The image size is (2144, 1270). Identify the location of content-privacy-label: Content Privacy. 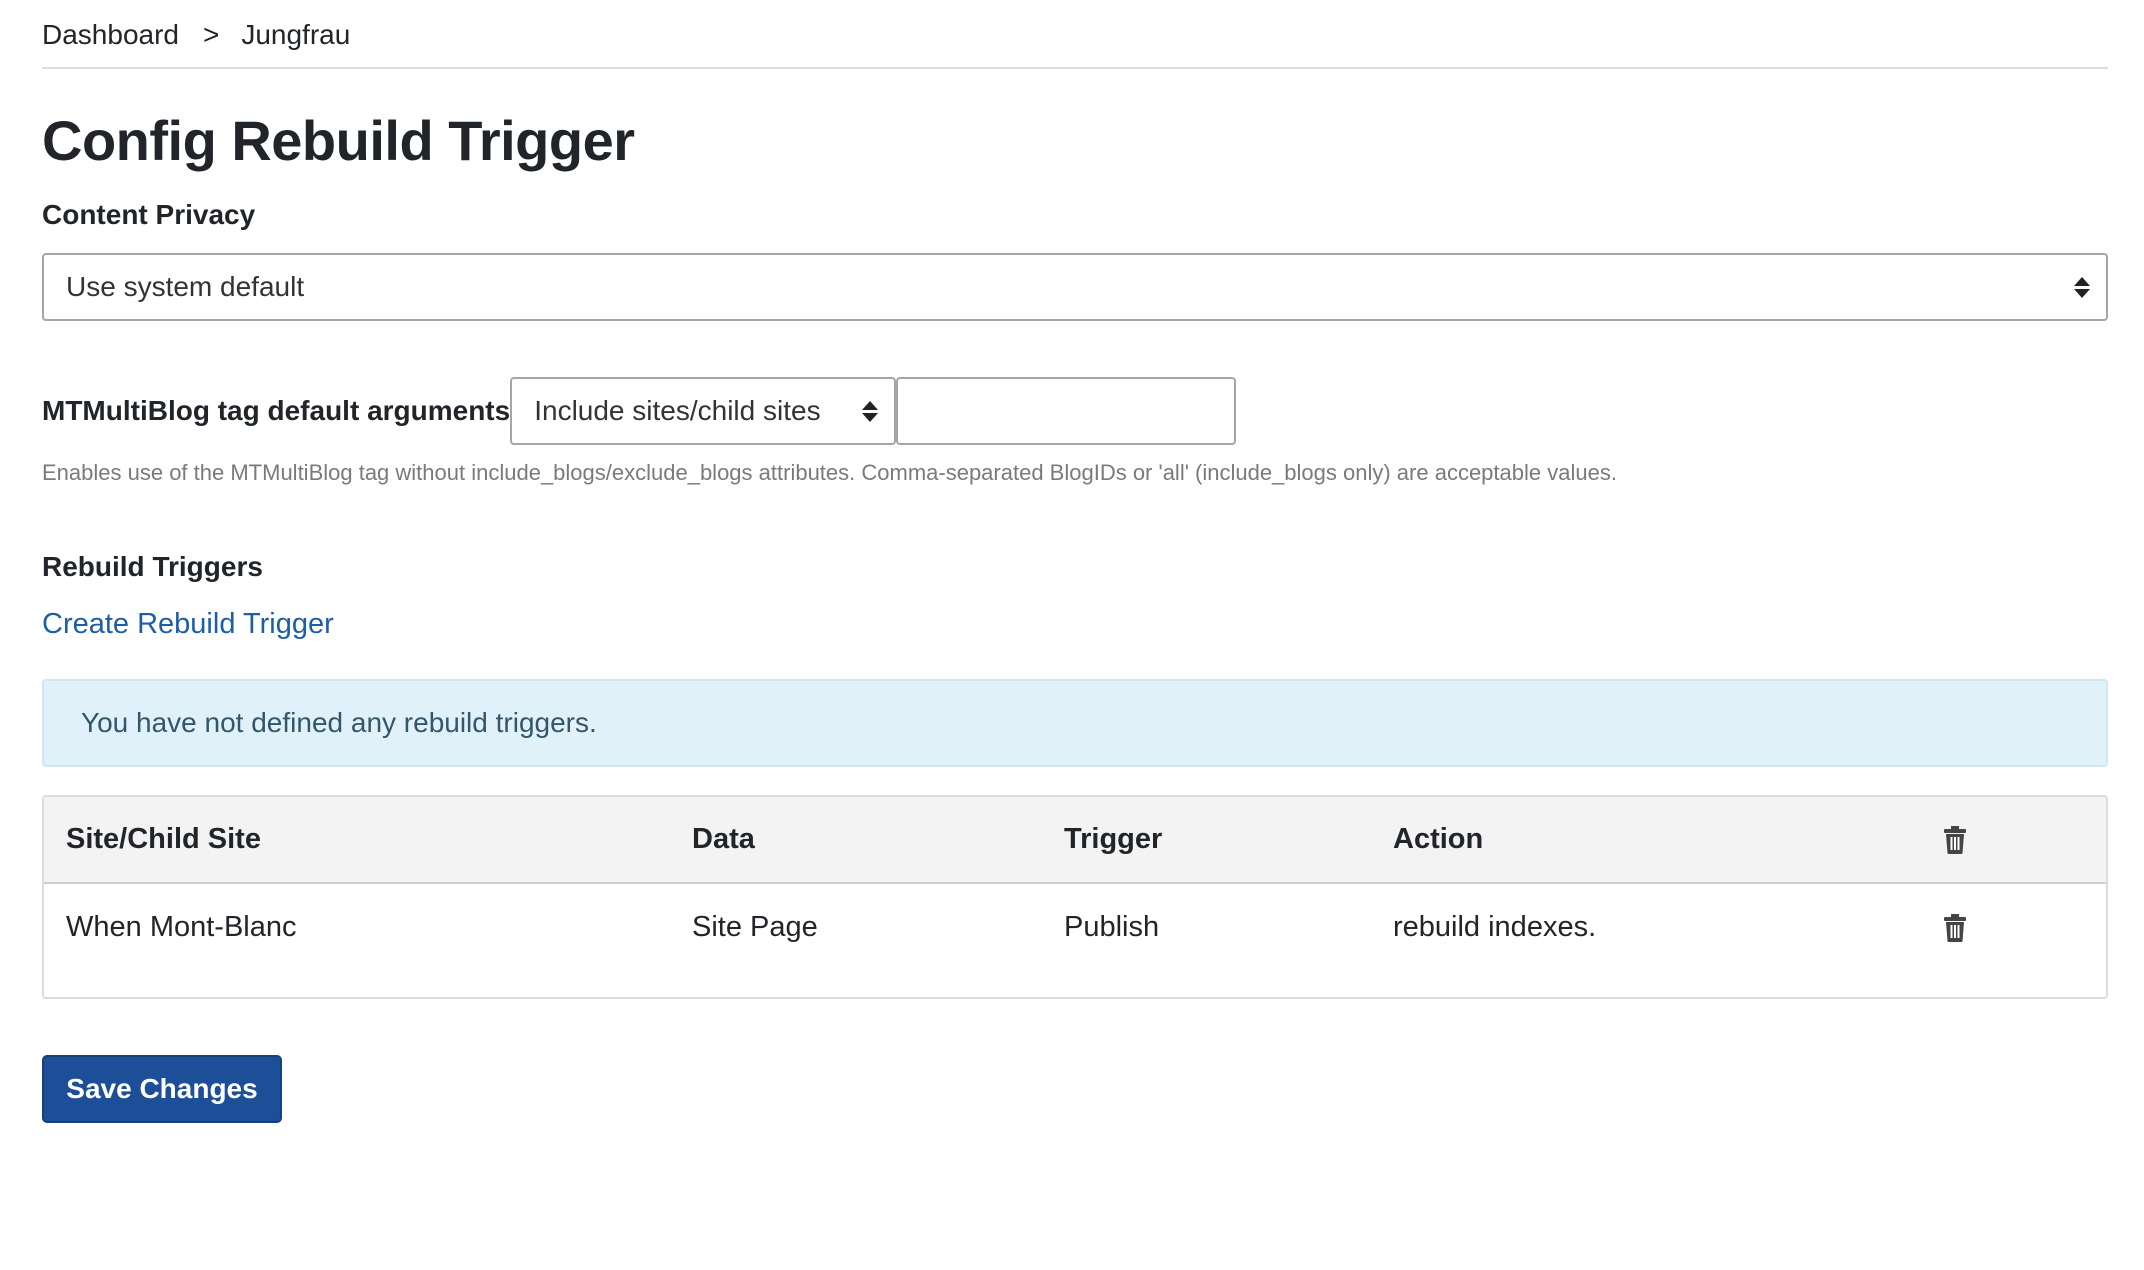
(149, 214).